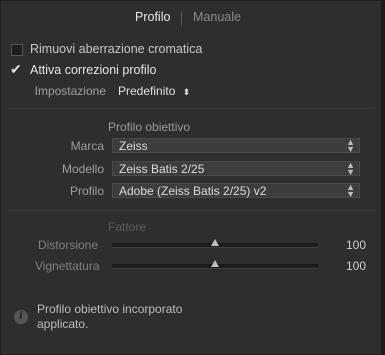 Image resolution: width=385 pixels, height=355 pixels. I want to click on profile-dropdown: Adobe (Zeiss Batis 2/25) v2 ▲ ▼, so click(236, 190).